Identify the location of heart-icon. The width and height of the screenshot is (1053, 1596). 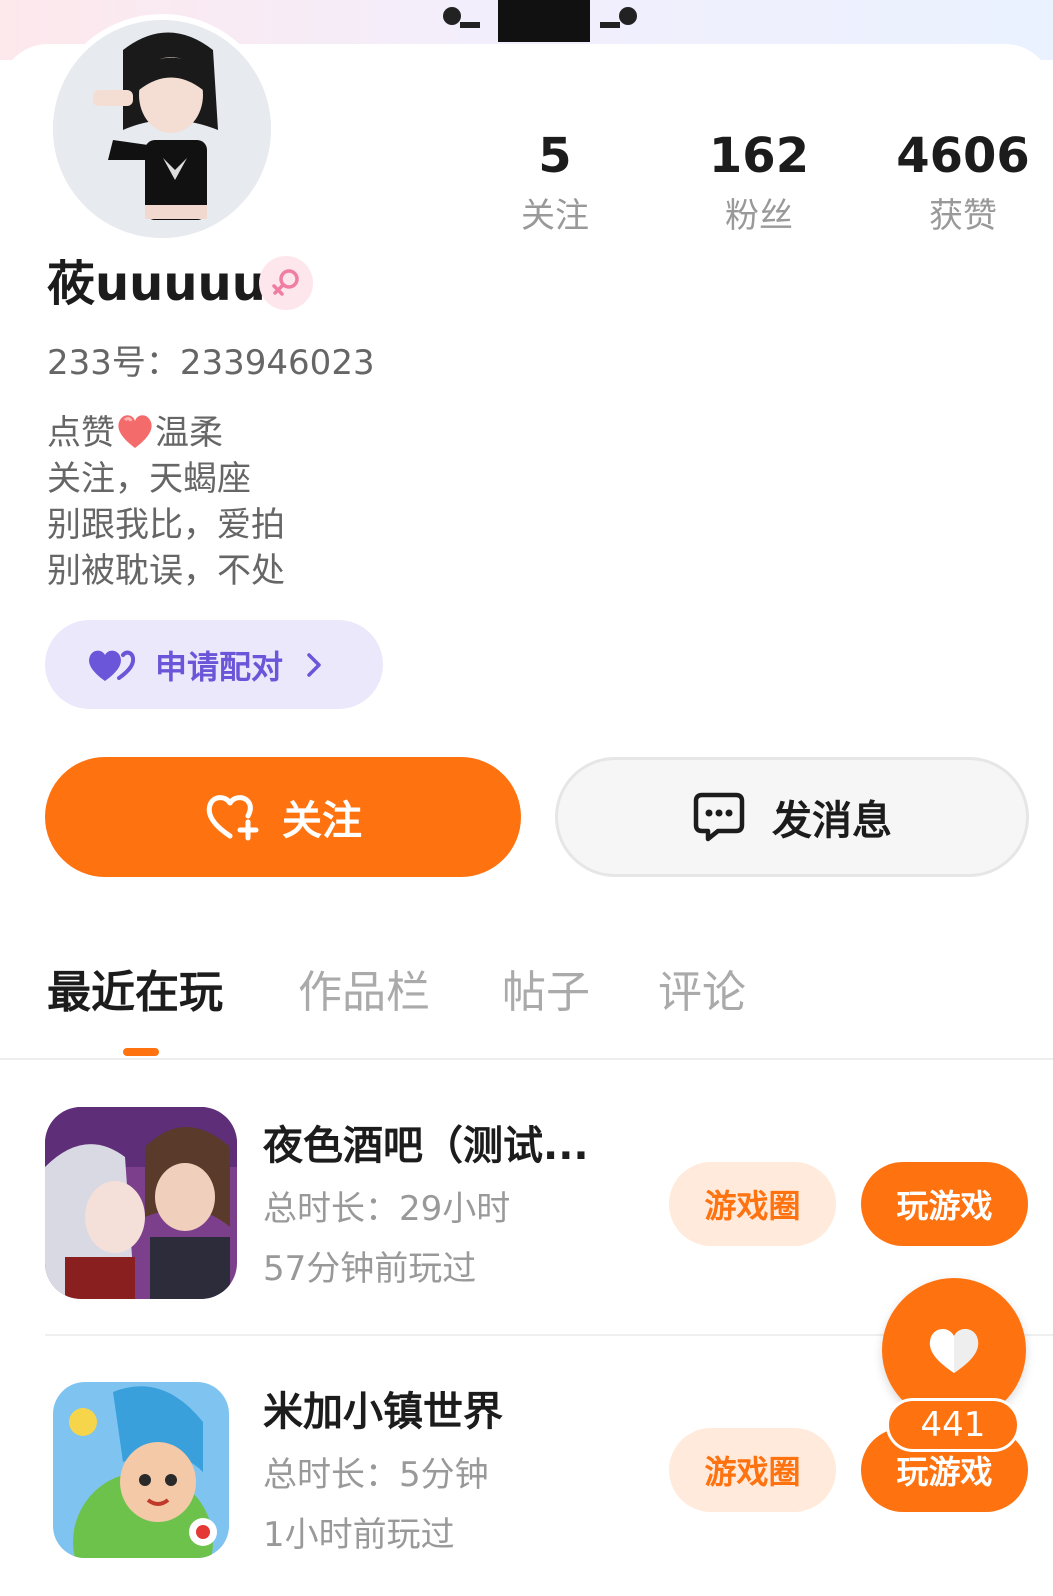
(954, 1350).